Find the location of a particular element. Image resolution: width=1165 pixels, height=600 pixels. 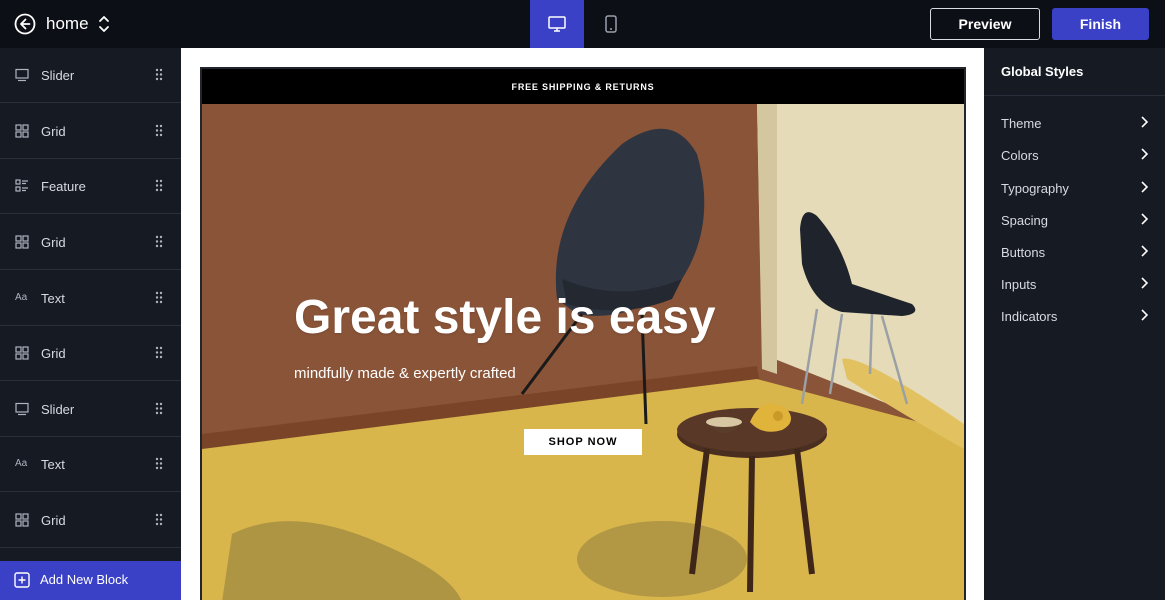

announcement-bar: FREE SHIPPING & RETURNS is located at coordinates (583, 86).